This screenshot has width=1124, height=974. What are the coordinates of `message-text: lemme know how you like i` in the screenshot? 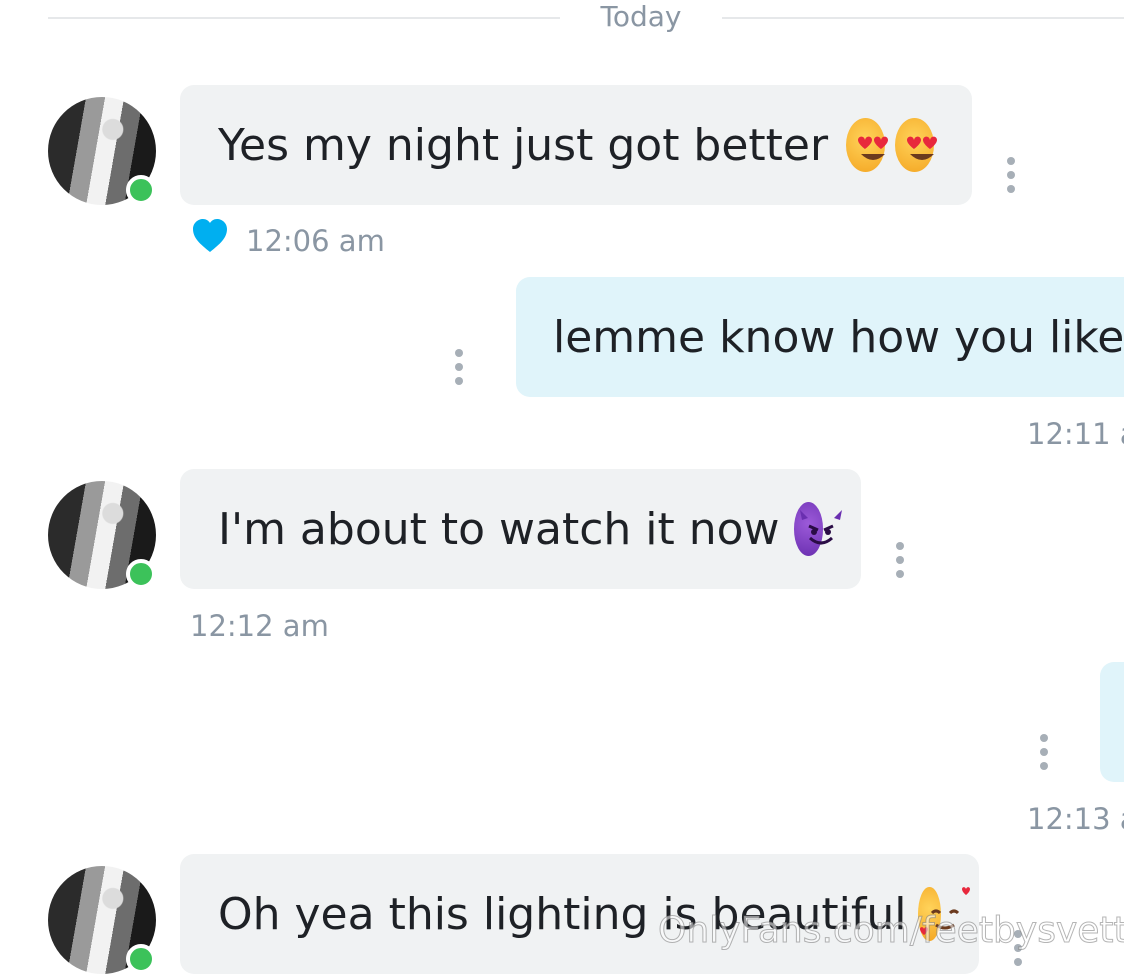 It's located at (838, 337).